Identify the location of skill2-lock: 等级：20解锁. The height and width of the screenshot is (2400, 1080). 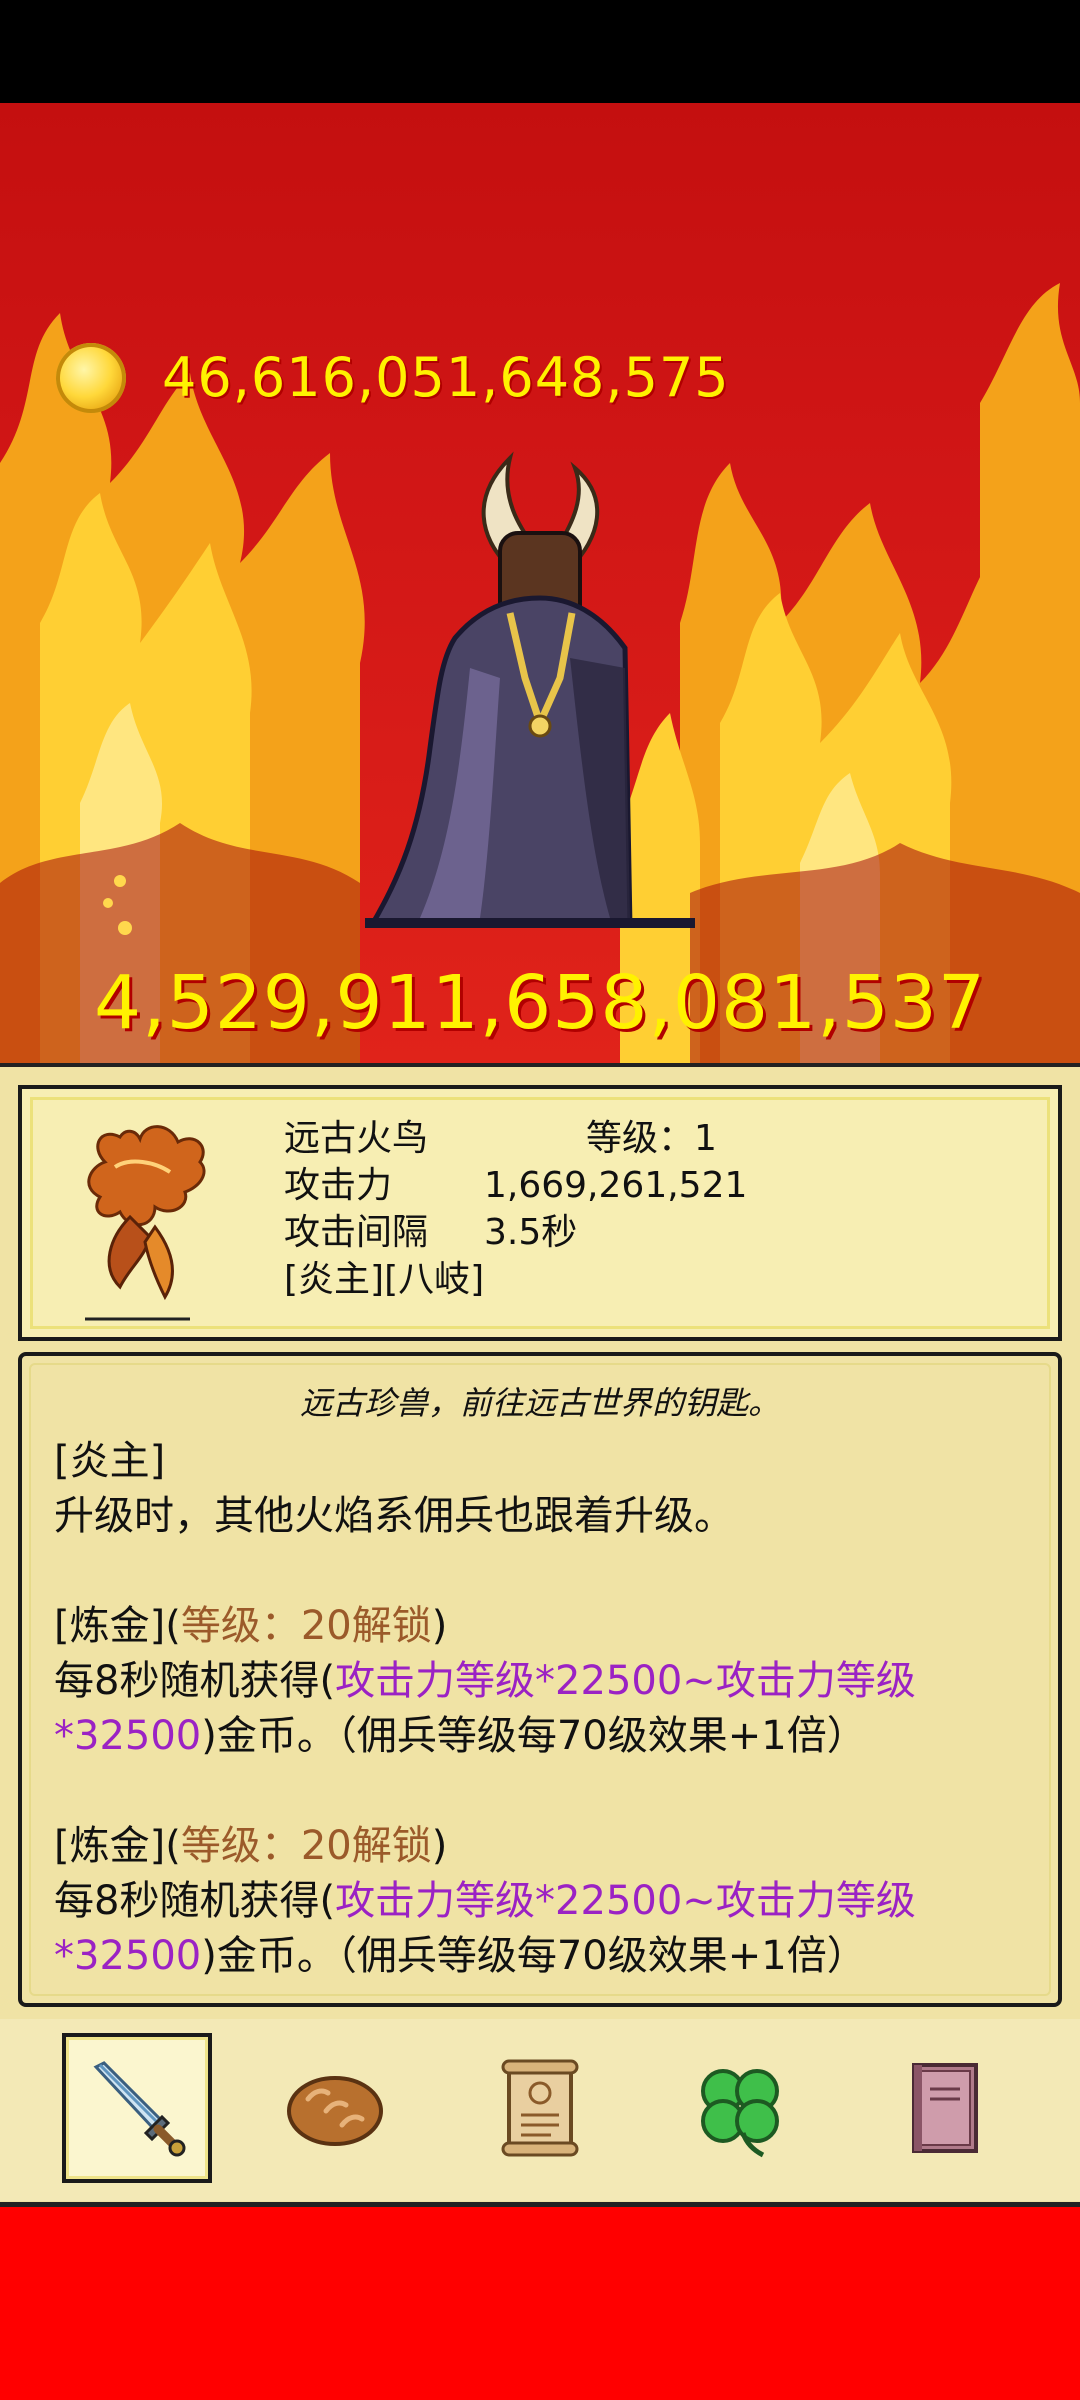
(306, 1626).